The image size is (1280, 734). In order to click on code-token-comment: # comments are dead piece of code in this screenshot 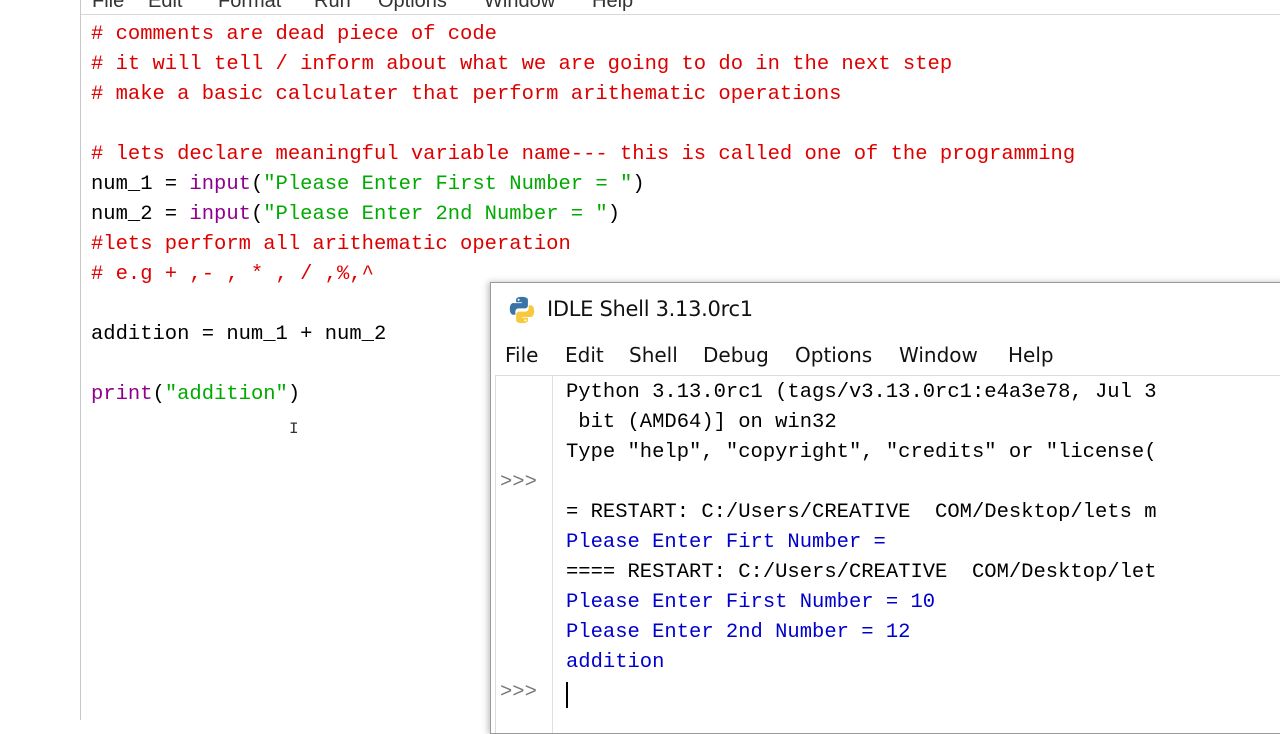, I will do `click(294, 34)`.